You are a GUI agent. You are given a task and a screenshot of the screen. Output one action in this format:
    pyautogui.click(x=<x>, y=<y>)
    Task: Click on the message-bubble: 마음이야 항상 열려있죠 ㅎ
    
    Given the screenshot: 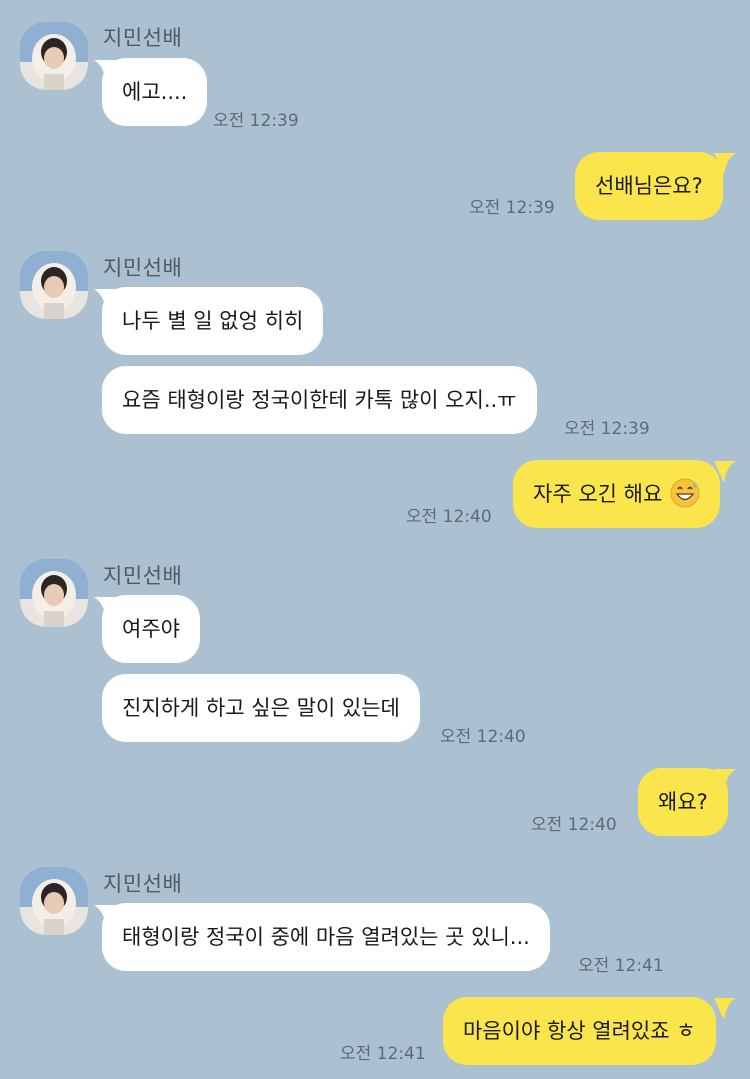 What is the action you would take?
    pyautogui.click(x=579, y=1031)
    